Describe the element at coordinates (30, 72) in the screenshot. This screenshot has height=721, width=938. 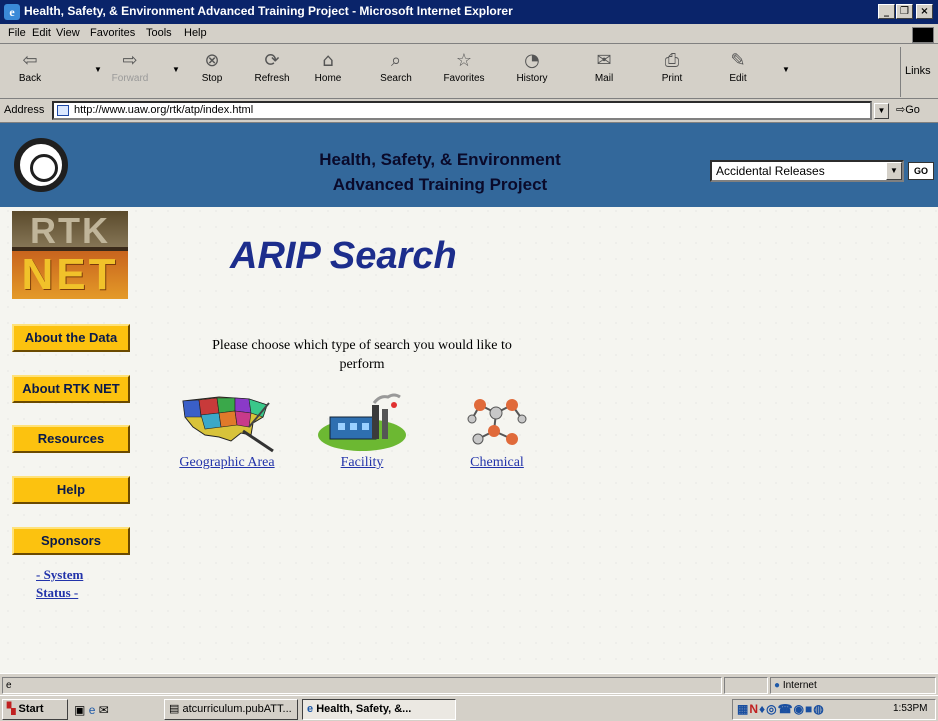
I see `back-button: ⇦ Back` at that location.